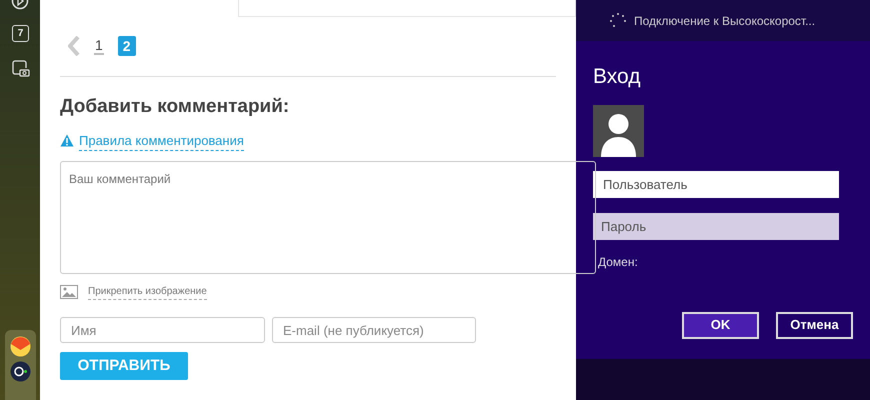  I want to click on page-link: 1, so click(99, 46).